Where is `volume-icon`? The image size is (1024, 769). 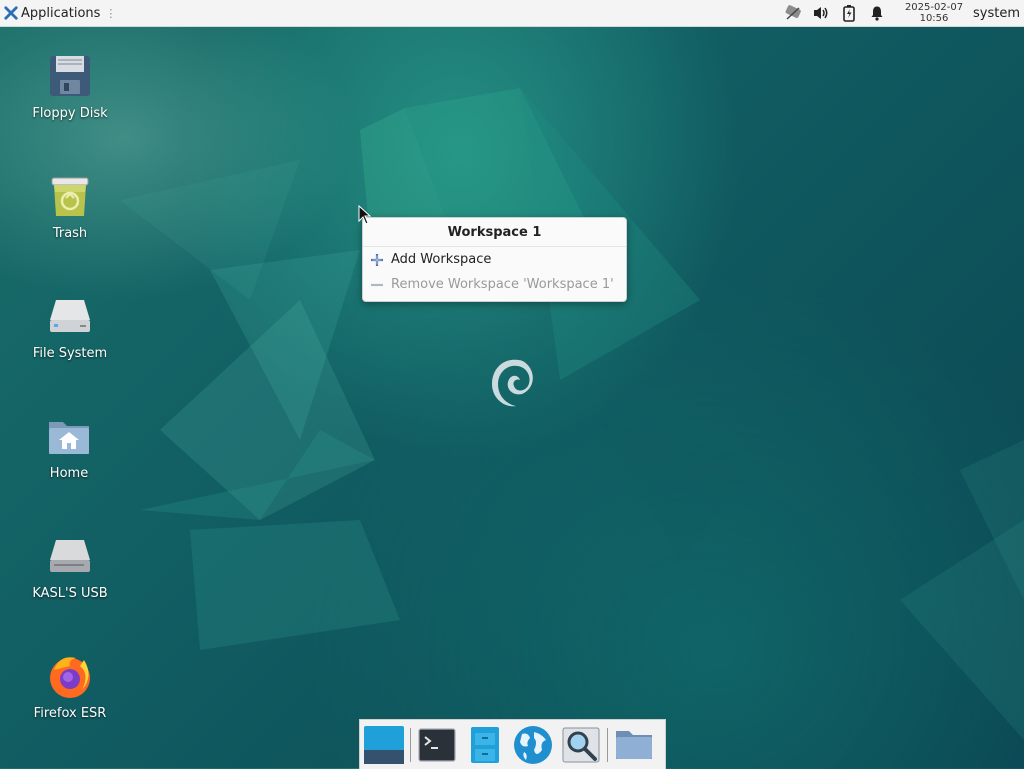 volume-icon is located at coordinates (821, 13).